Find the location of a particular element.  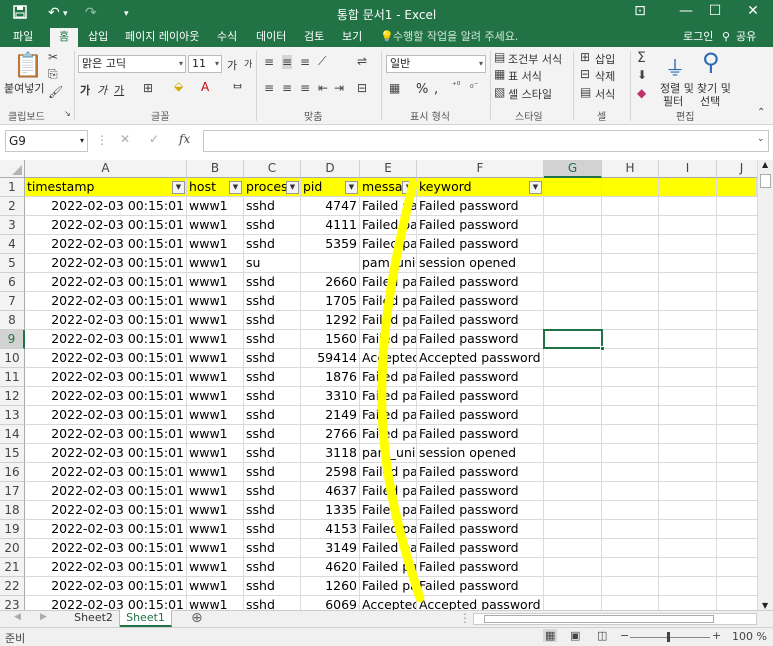

expand-formula-bar-icon: ⌄ is located at coordinates (761, 139).